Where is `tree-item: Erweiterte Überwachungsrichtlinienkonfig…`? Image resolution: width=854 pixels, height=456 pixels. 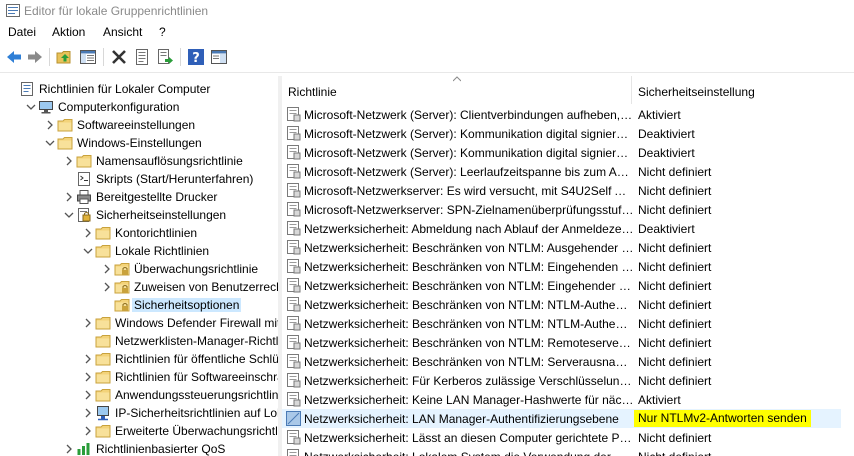 tree-item: Erweiterte Überwachungsrichtlinienkonfig… is located at coordinates (139, 431).